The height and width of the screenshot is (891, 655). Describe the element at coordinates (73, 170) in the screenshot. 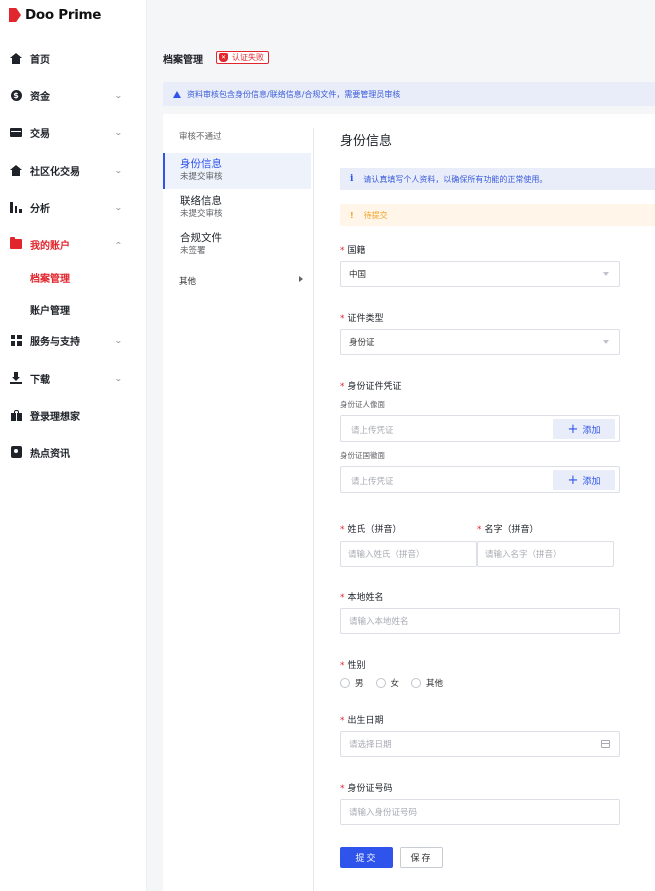

I see `sidebar-item-social-trading: 社区化交易 ⌄` at that location.